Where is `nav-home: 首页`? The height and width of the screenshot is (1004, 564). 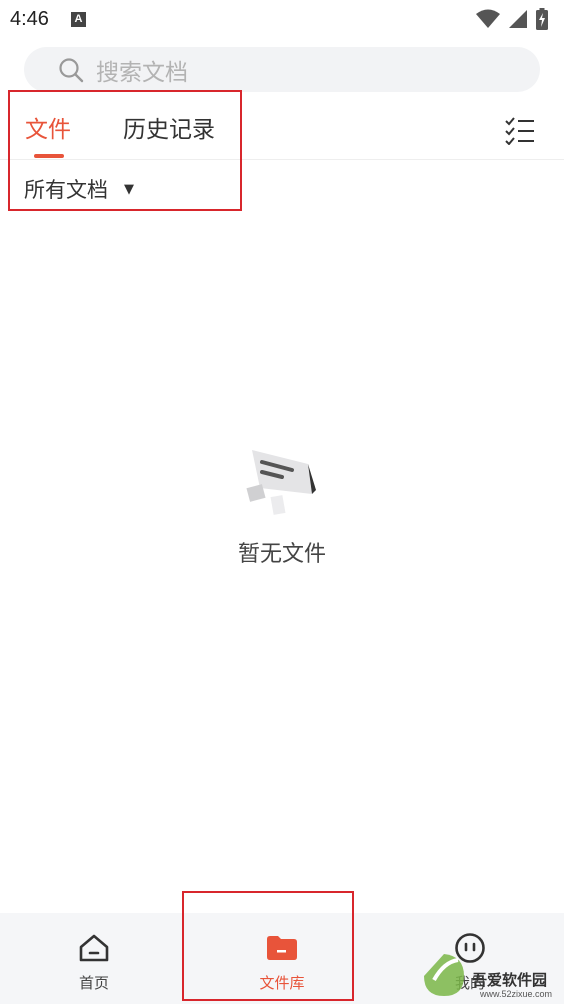
nav-home: 首页 is located at coordinates (94, 958).